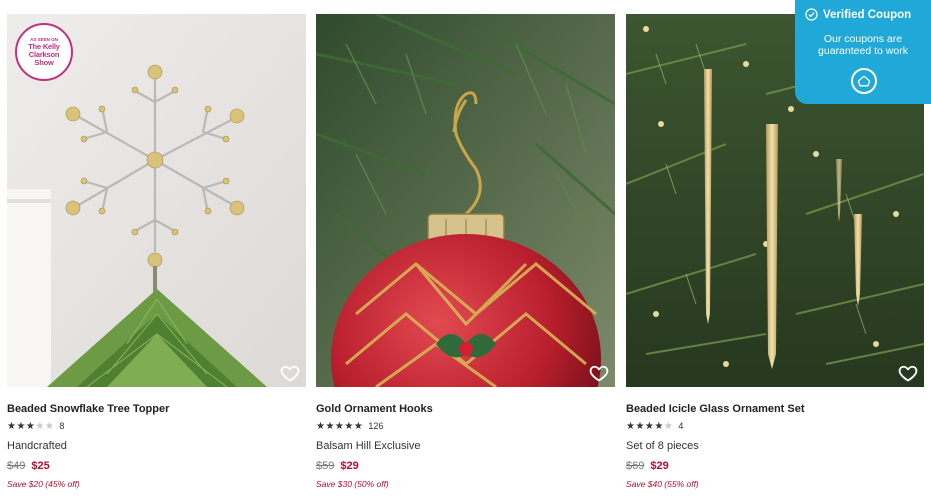 The image size is (931, 499). Describe the element at coordinates (864, 81) in the screenshot. I see `home-logo-icon` at that location.